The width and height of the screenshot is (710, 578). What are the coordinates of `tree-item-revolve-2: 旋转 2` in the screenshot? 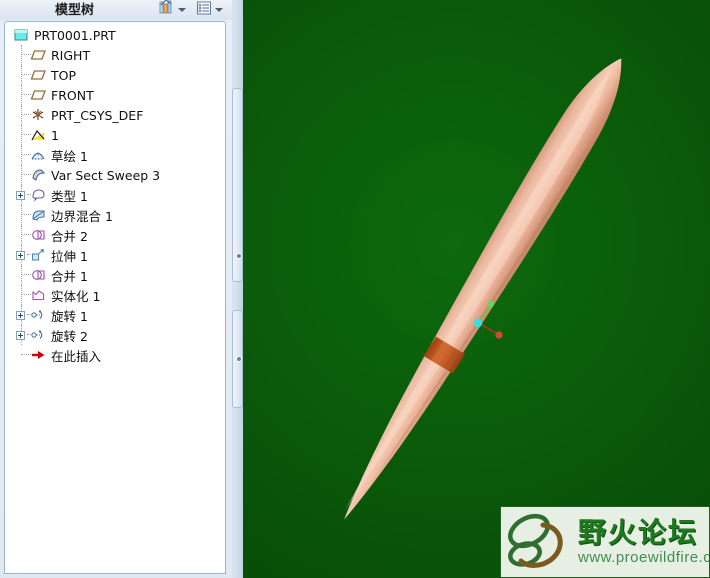 It's located at (115, 335).